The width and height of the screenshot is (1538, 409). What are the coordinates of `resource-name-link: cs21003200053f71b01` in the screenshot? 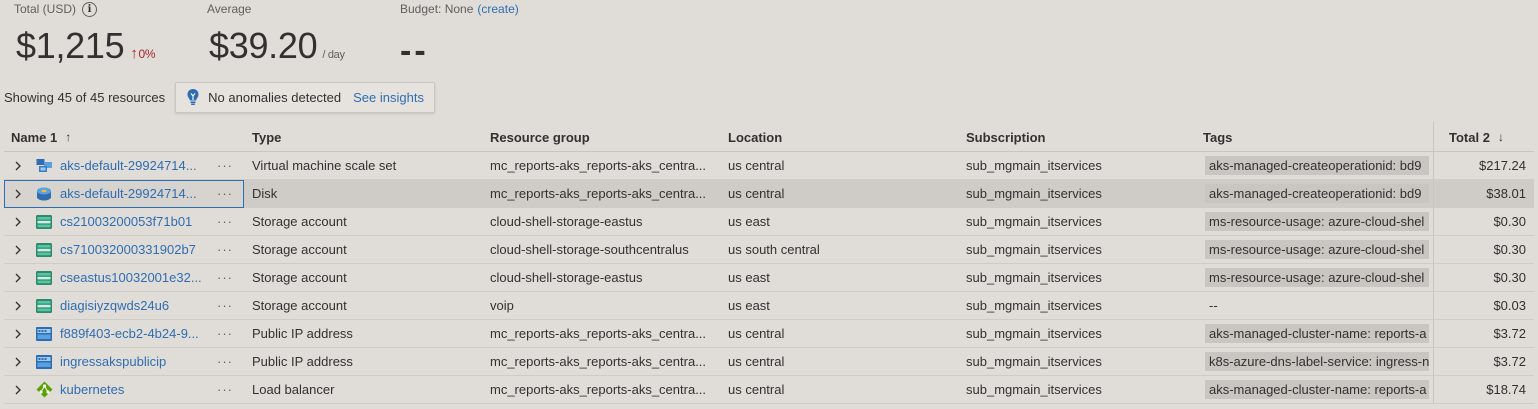 It's located at (134, 221).